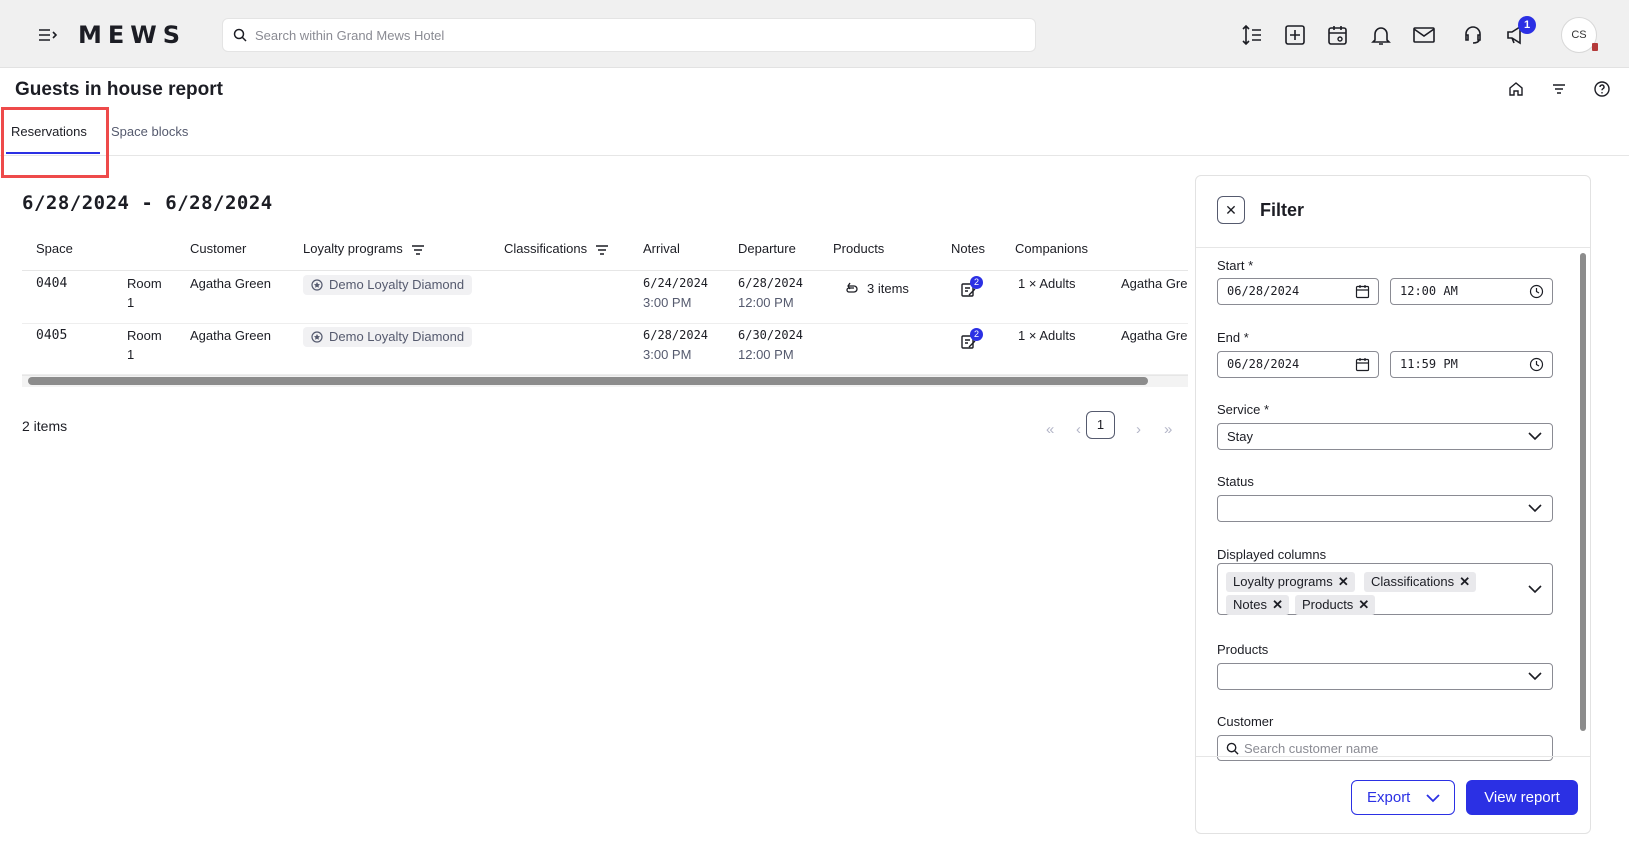 The width and height of the screenshot is (1629, 860). What do you see at coordinates (1078, 429) in the screenshot?
I see `prev-page-button: ‹` at bounding box center [1078, 429].